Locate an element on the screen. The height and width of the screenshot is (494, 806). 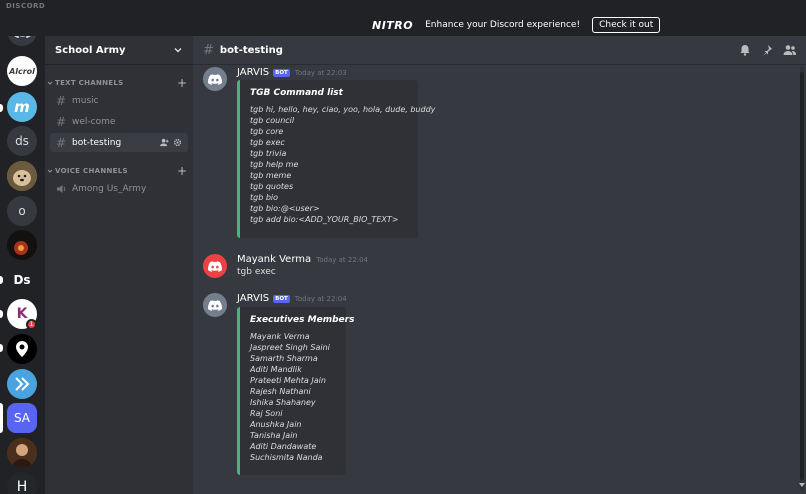
server-o-label: o is located at coordinates (22, 211).